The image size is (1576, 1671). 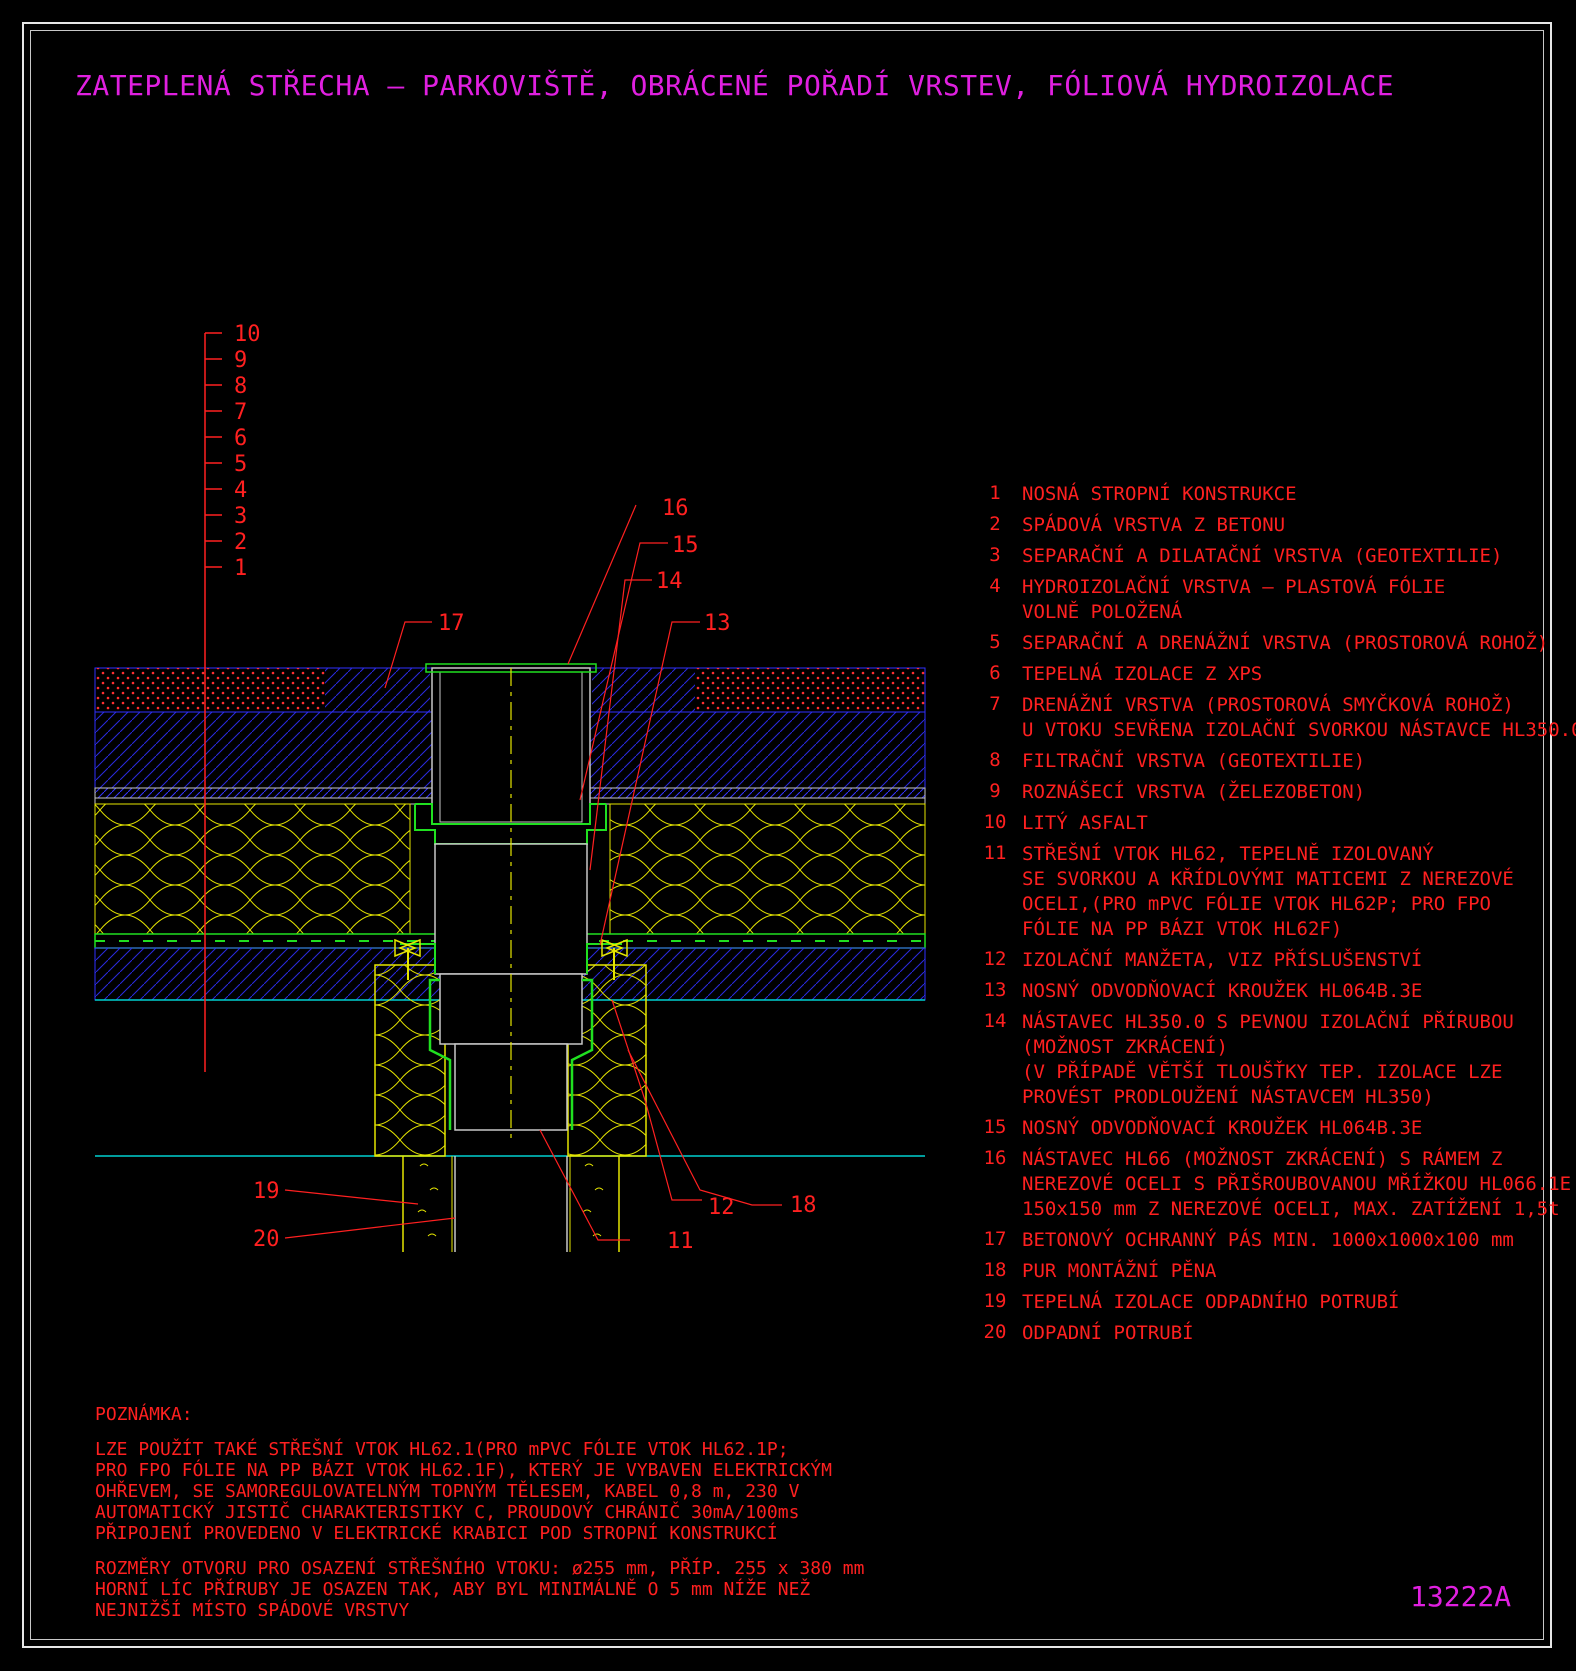 What do you see at coordinates (1222, 960) in the screenshot?
I see `legend-item-text: IZOLAČNÍ MANŽETA, VIZ PŘÍSLUŠENSTVÍ` at bounding box center [1222, 960].